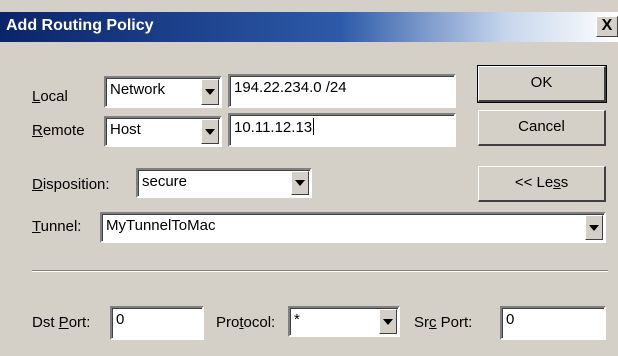 The height and width of the screenshot is (356, 618). What do you see at coordinates (71, 184) in the screenshot?
I see `disposition-label: Disposition:` at bounding box center [71, 184].